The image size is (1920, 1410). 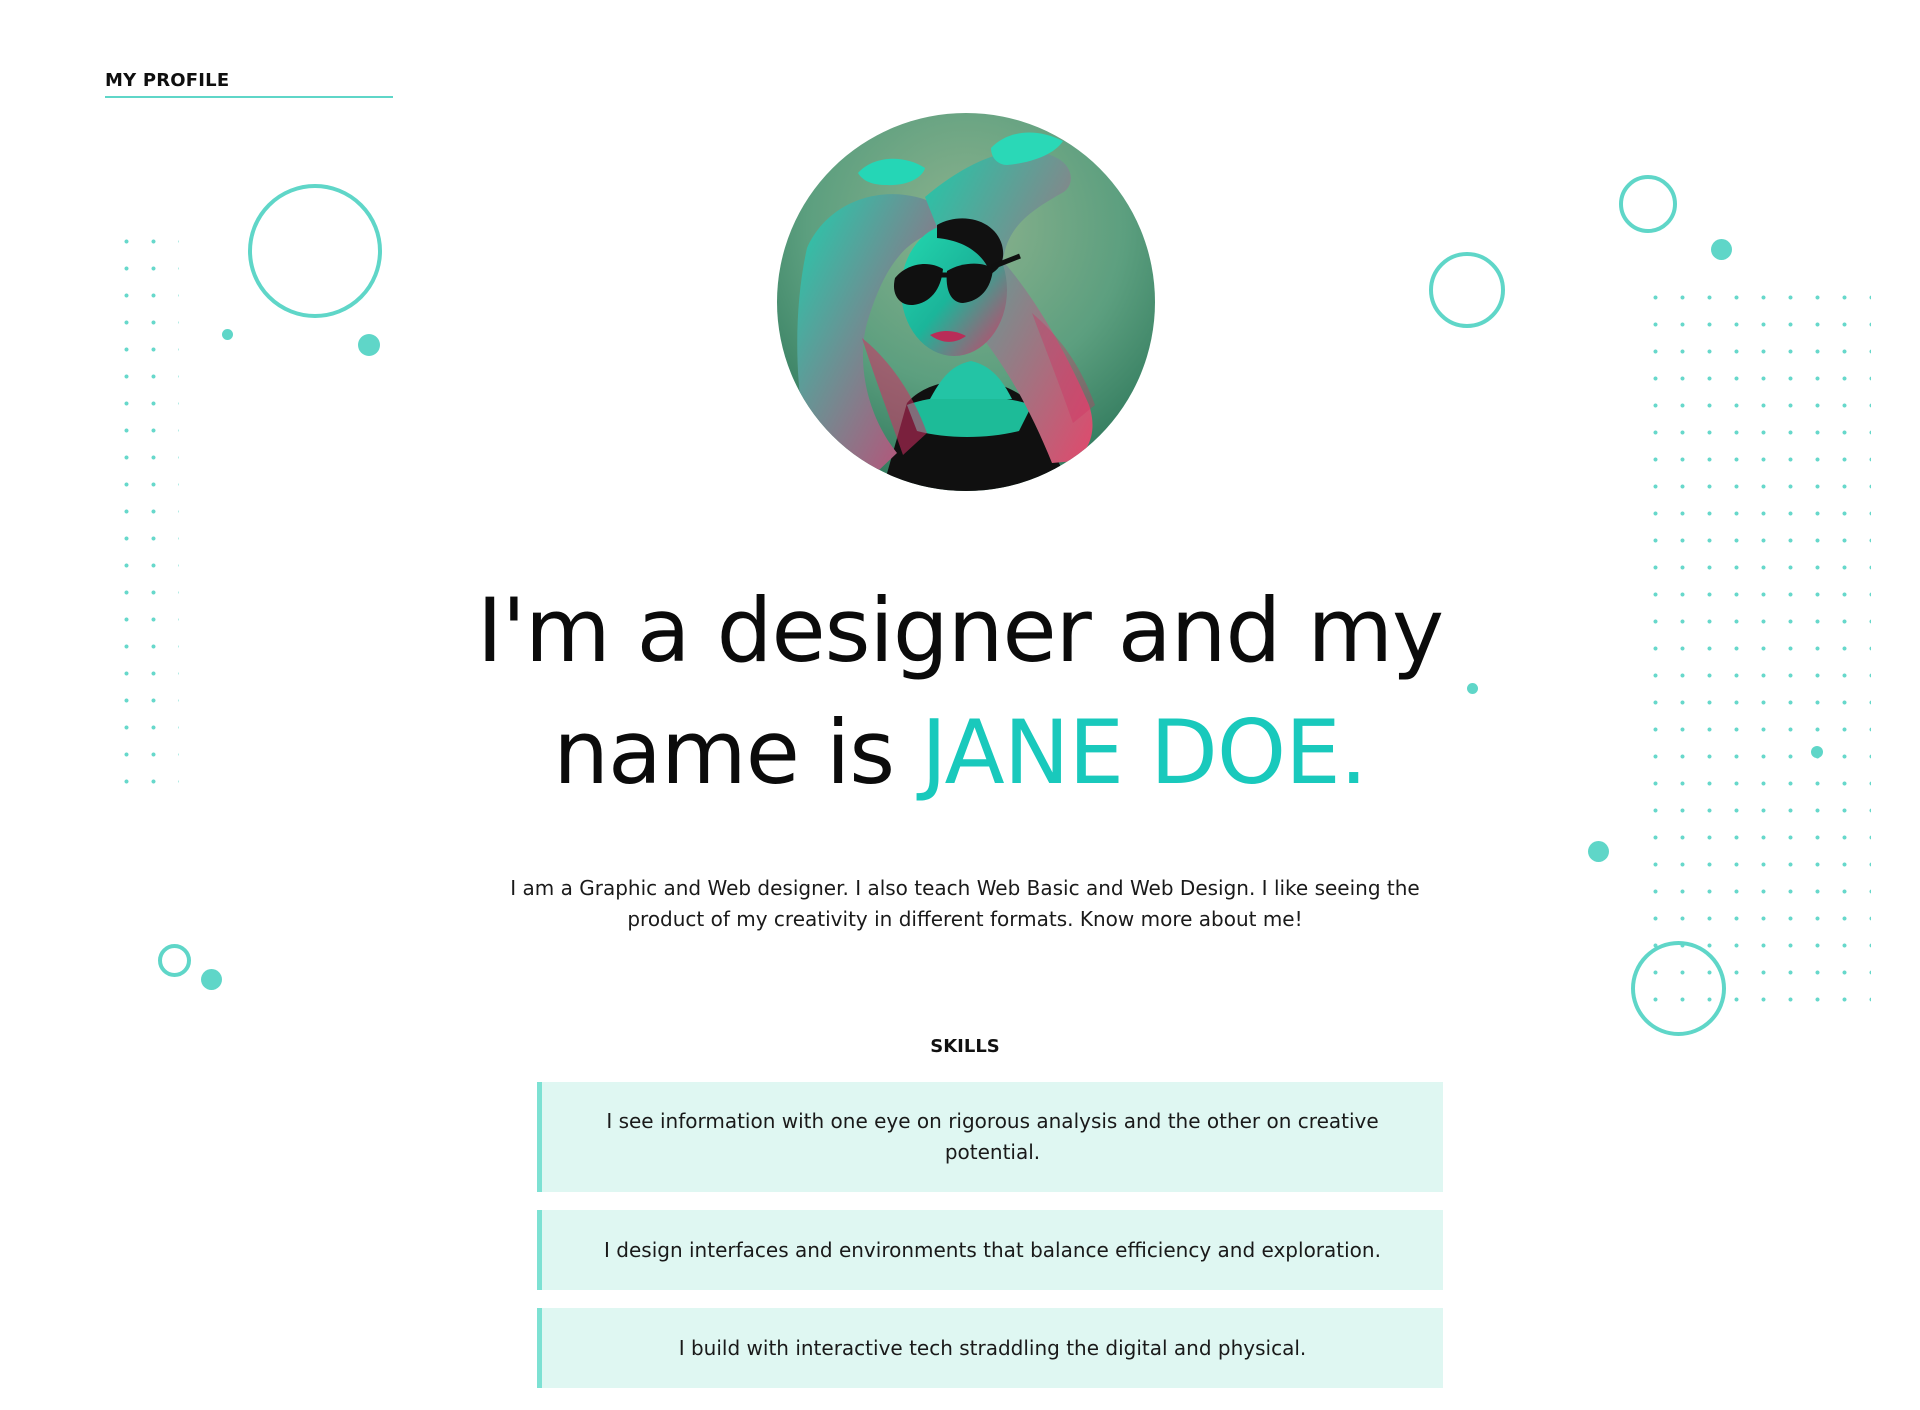 What do you see at coordinates (315, 251) in the screenshot?
I see `decorative-ring-large-left` at bounding box center [315, 251].